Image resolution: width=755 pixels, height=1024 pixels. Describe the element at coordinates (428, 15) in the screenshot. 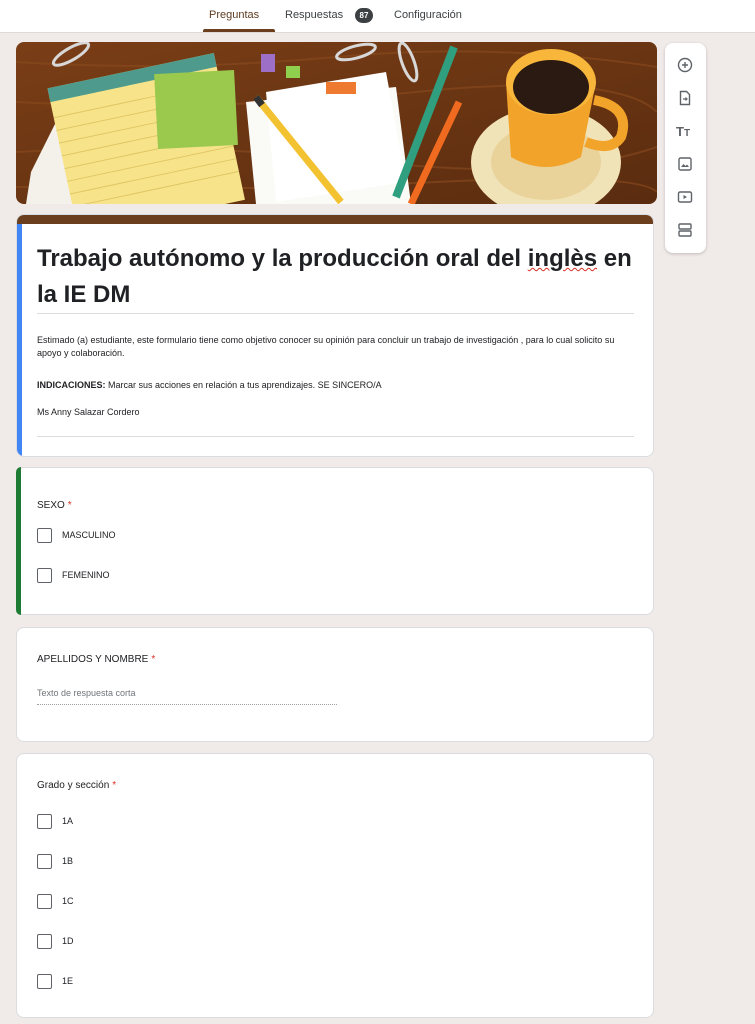

I see `tab-configuracion: Configuración` at that location.